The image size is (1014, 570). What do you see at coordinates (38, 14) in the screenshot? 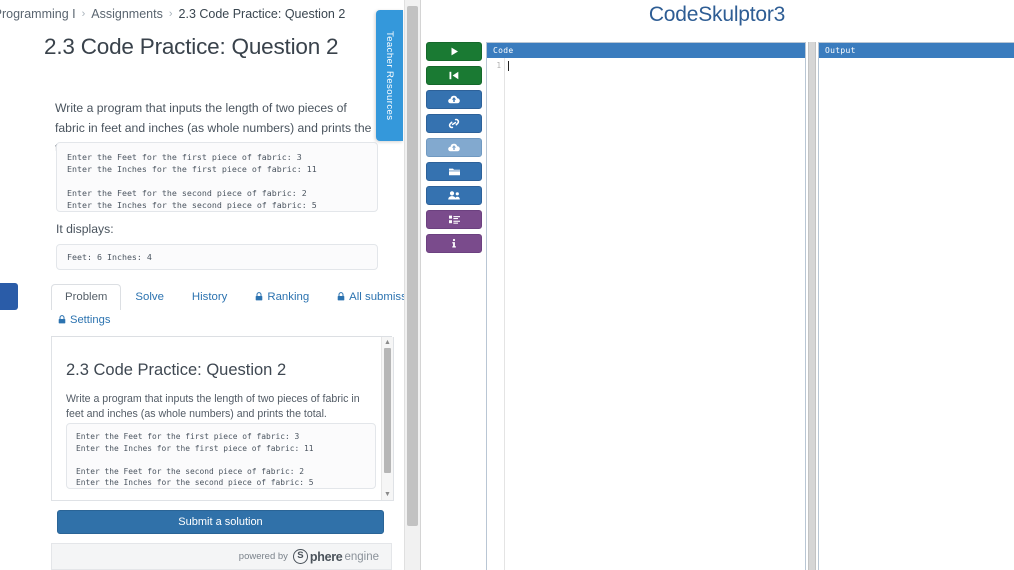
I see `breadcrumb-item-course: r Programming I` at bounding box center [38, 14].